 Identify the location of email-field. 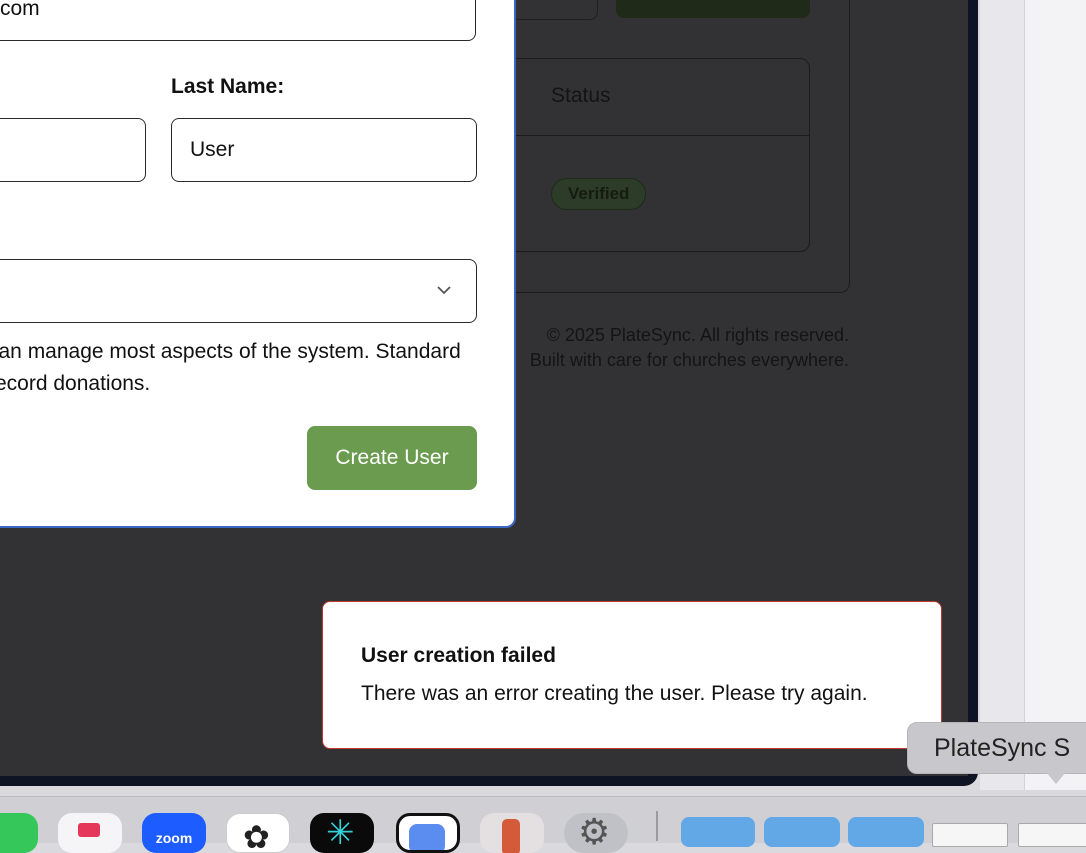
(238, 20).